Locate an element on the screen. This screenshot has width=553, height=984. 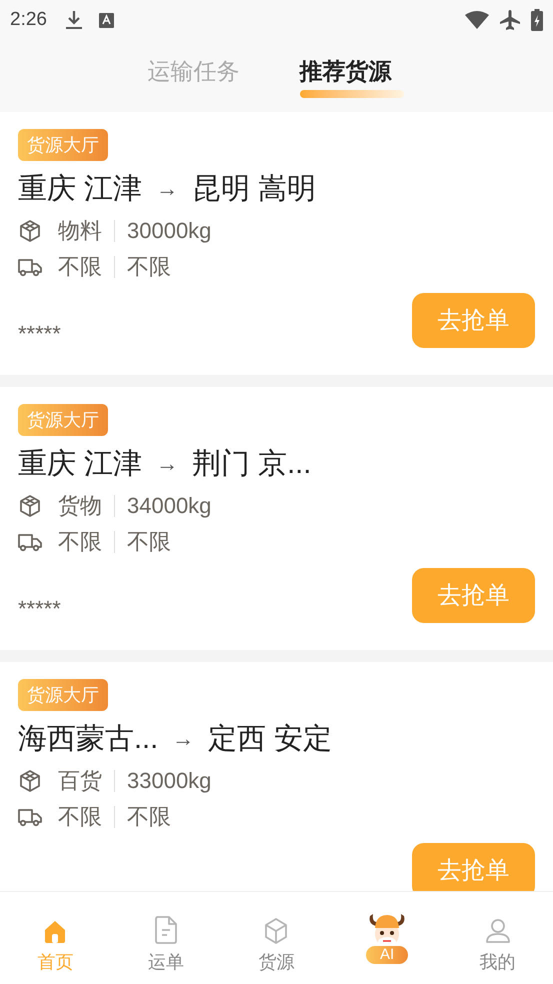
nav-item: 运单 is located at coordinates (166, 938).